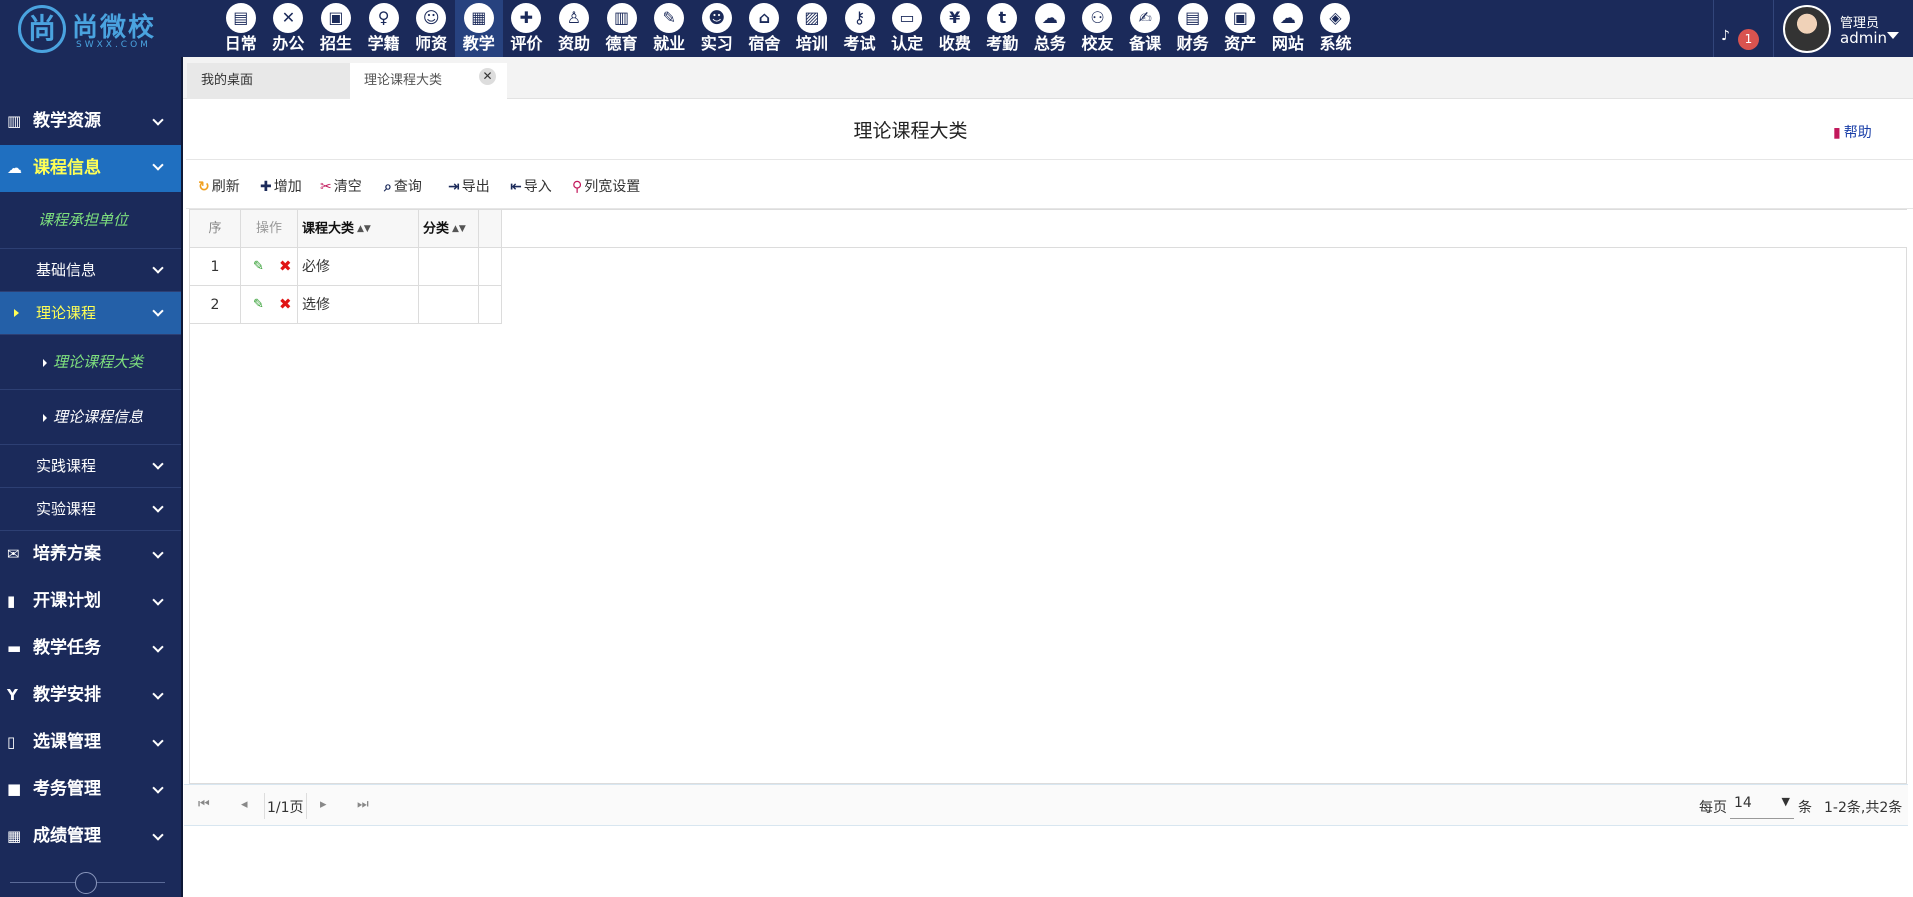 This screenshot has height=897, width=1913. I want to click on refresh-button: ↻ 刷新, so click(219, 186).